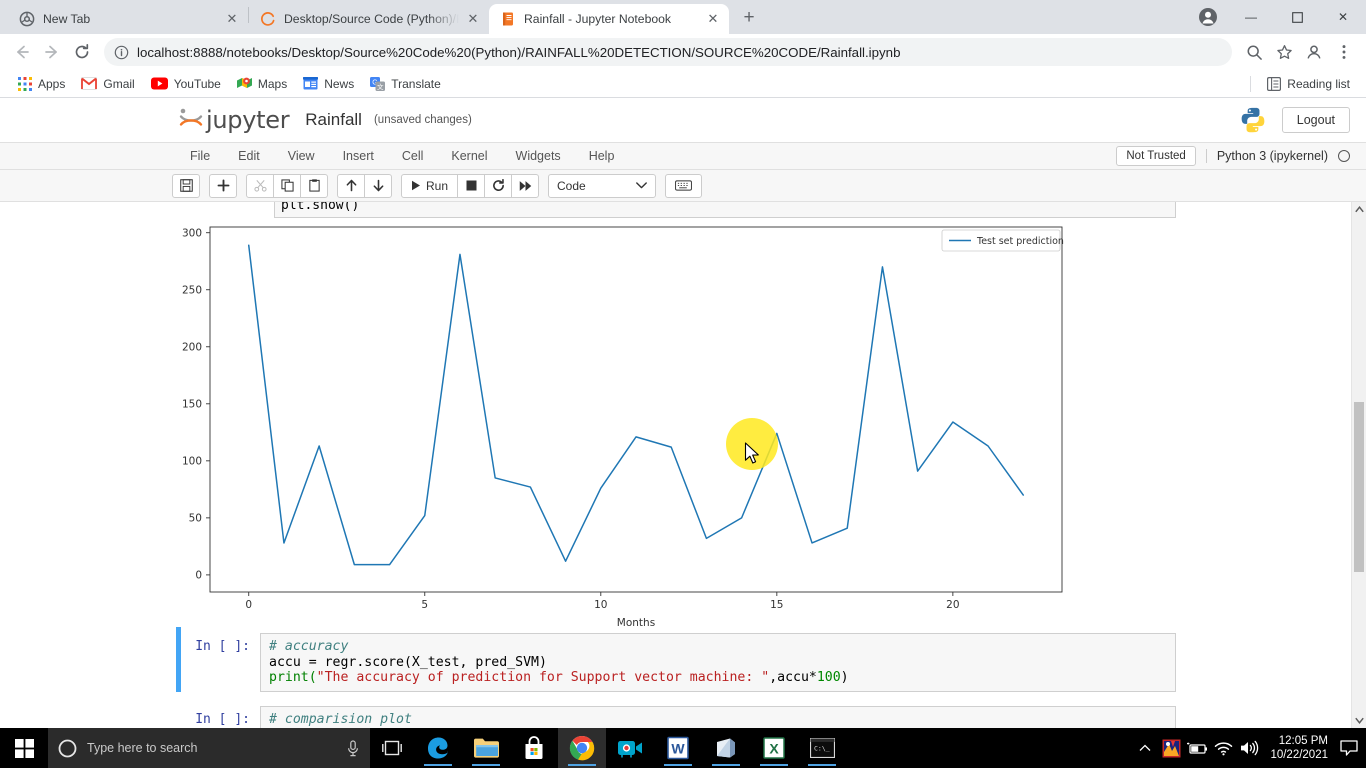 The image size is (1366, 768). What do you see at coordinates (498, 185) in the screenshot?
I see `restart-kernel-button` at bounding box center [498, 185].